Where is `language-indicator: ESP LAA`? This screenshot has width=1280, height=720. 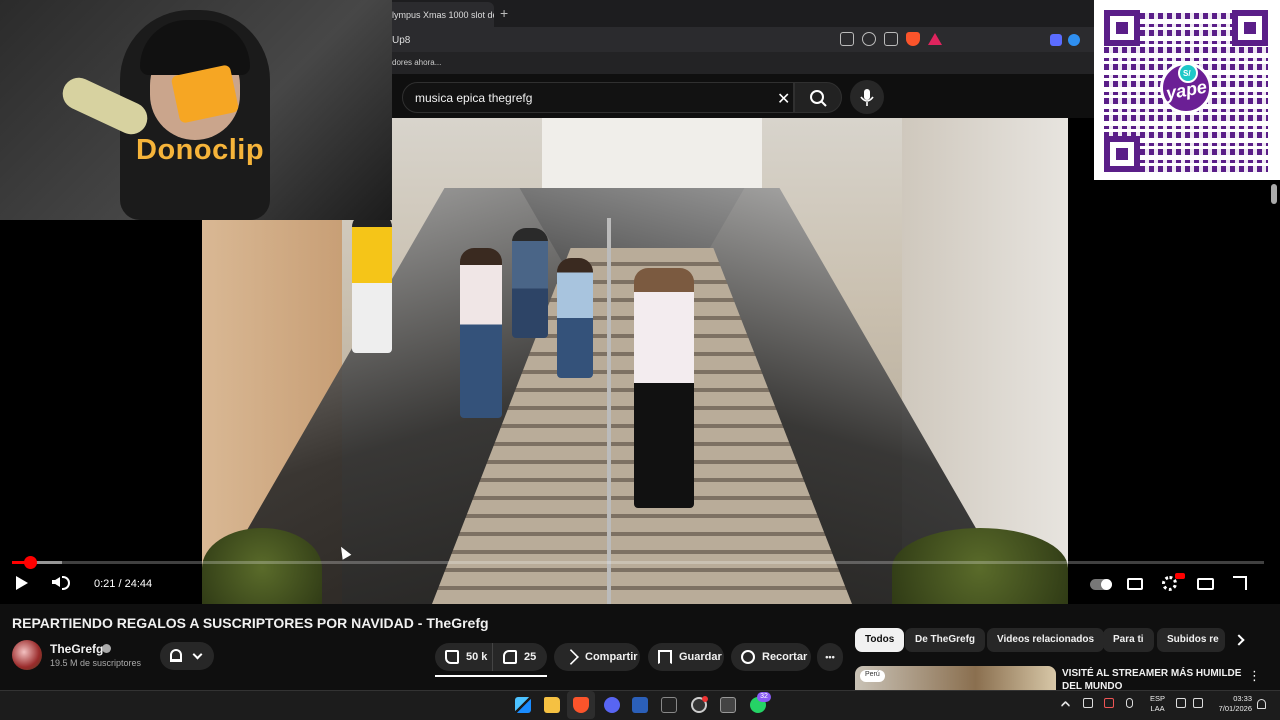
language-indicator: ESP LAA is located at coordinates (1157, 704).